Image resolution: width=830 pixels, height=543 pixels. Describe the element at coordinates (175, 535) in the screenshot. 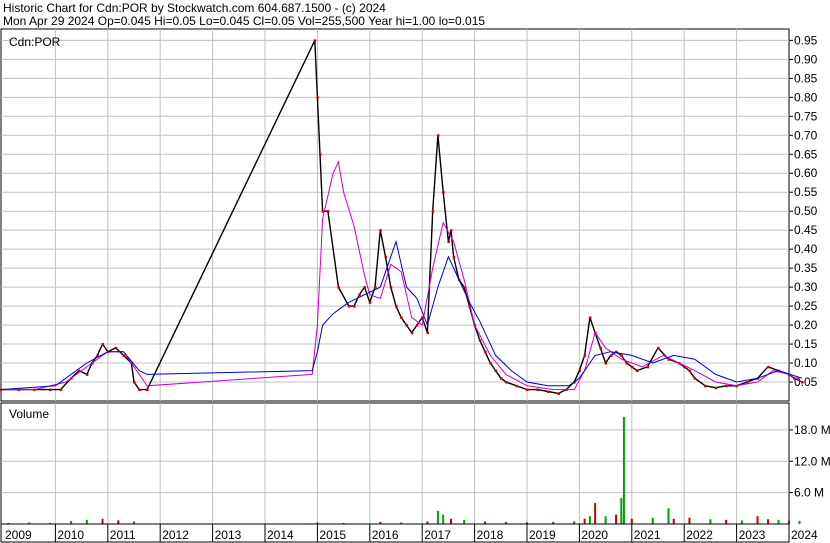

I see `x-tick-label: 2012` at that location.